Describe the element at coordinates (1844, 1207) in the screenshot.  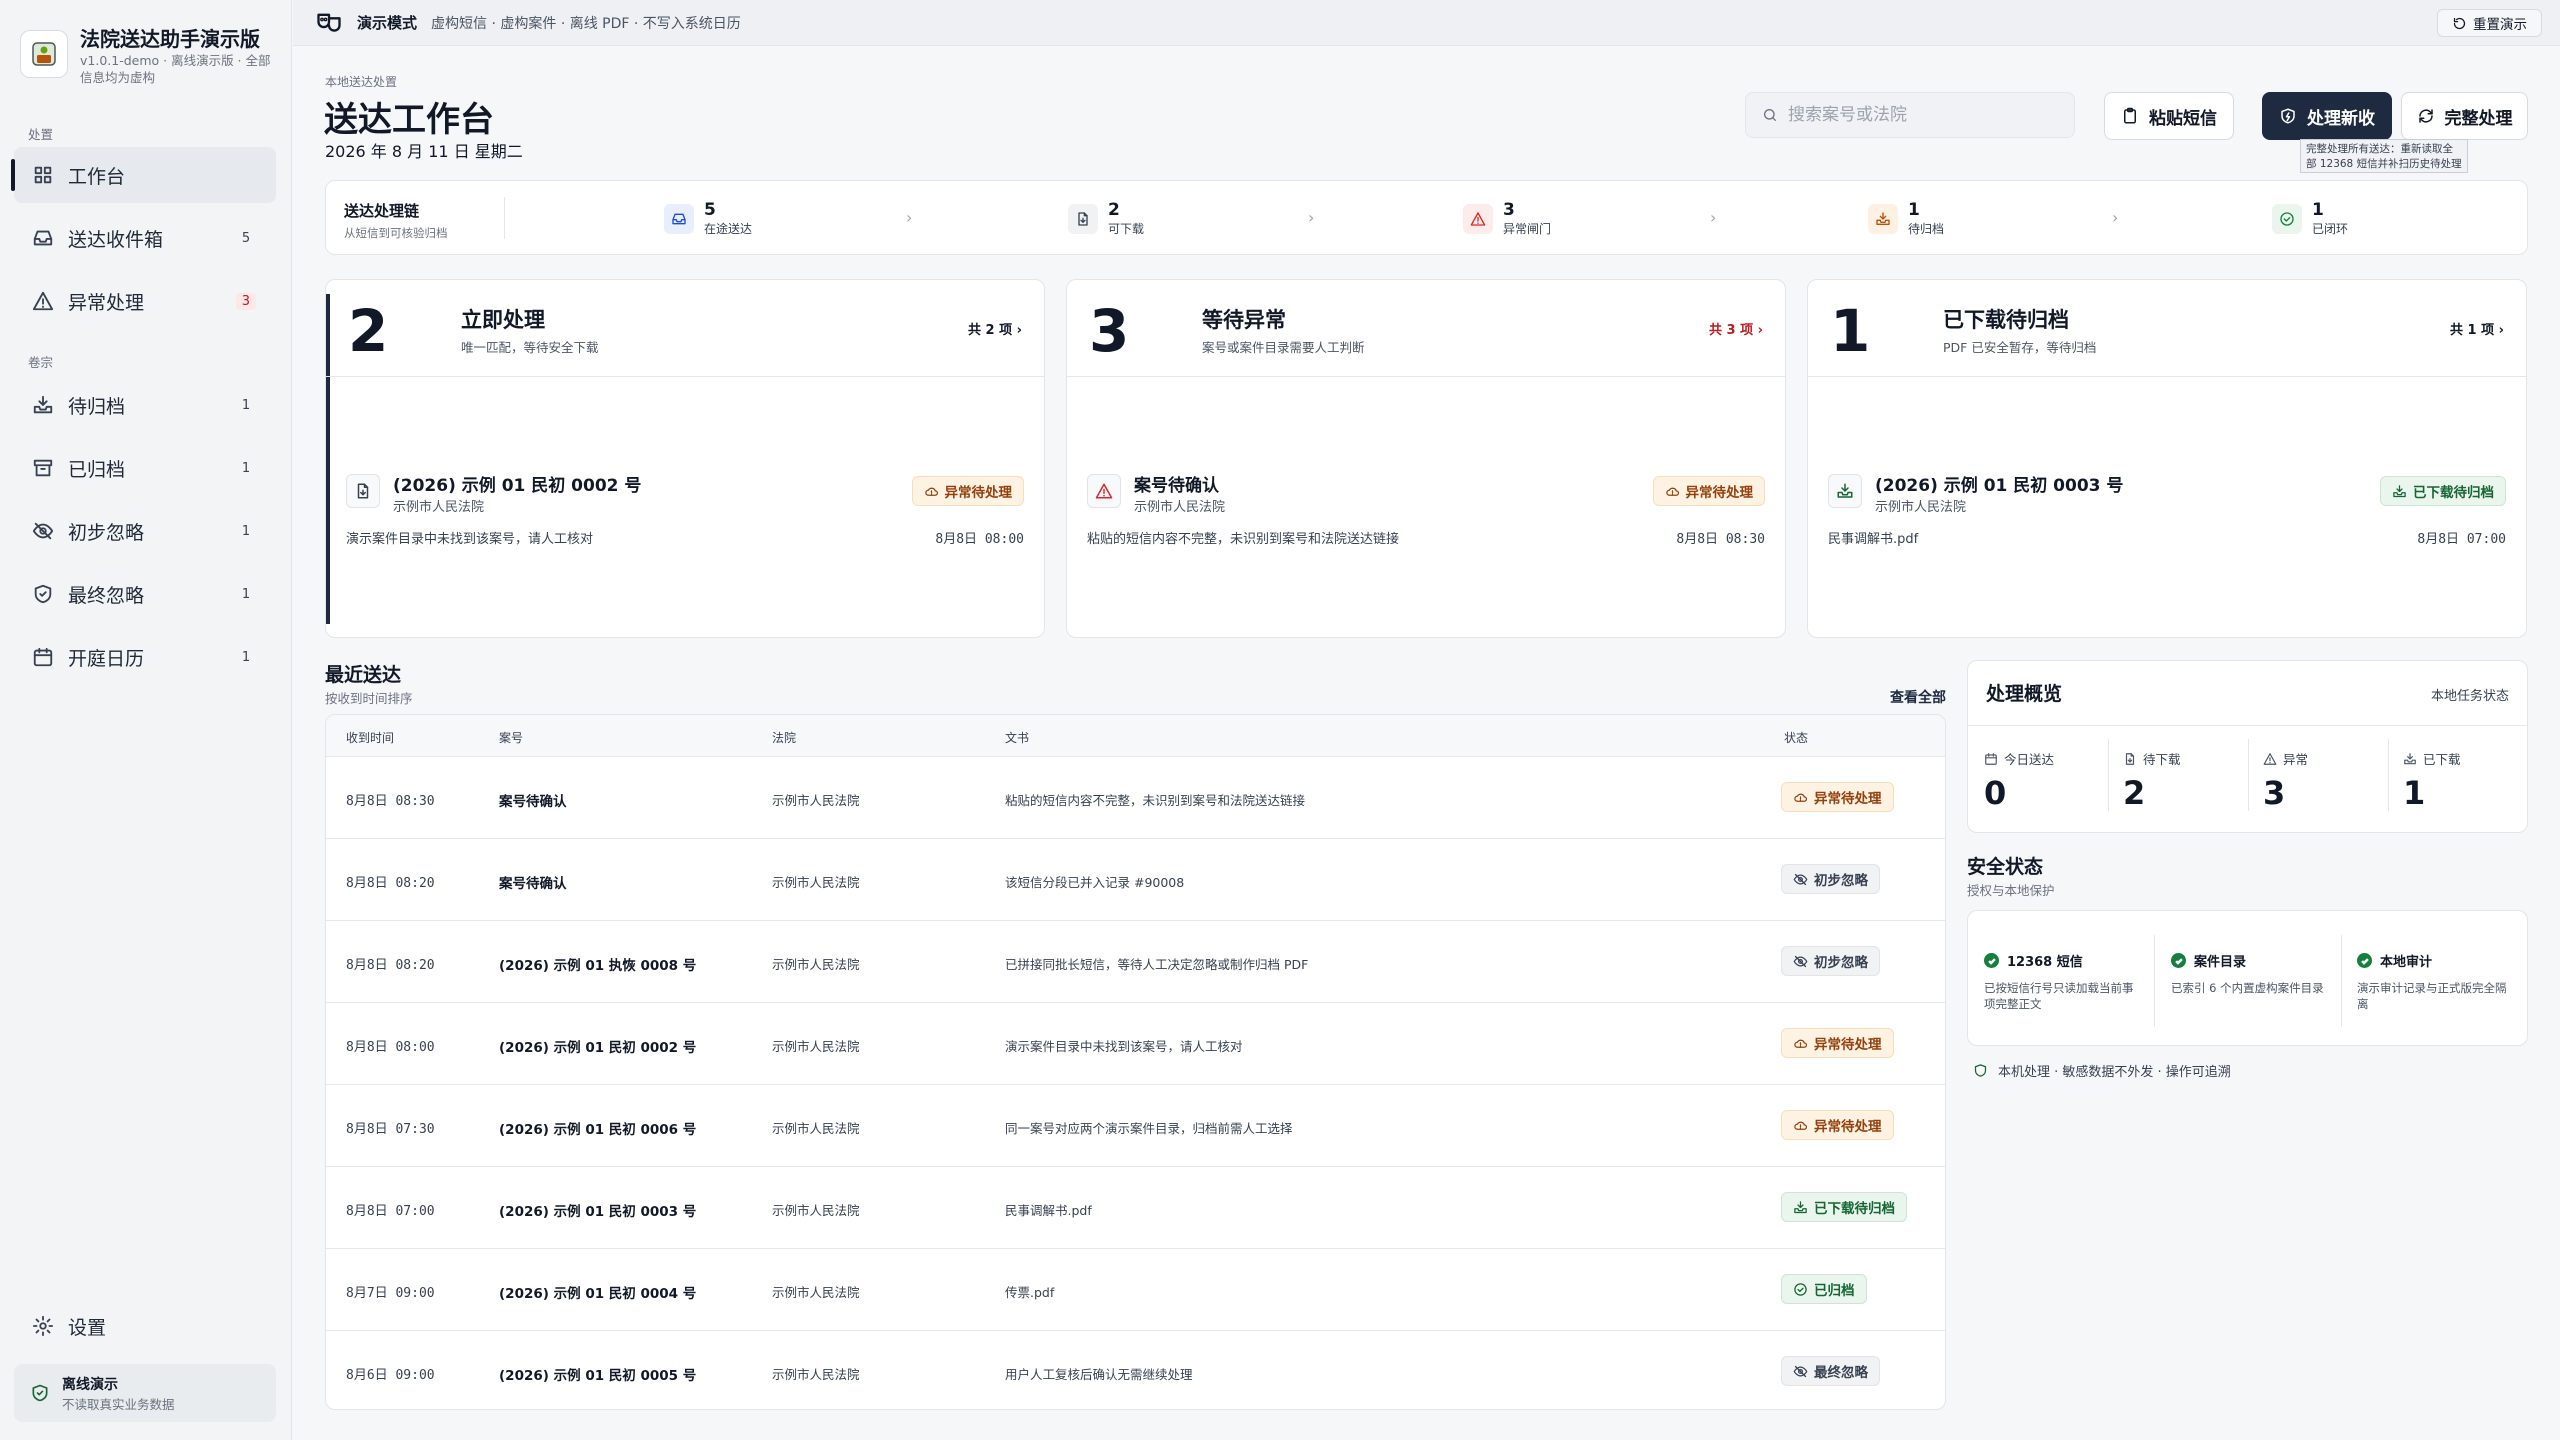
I see `status-badge: 已下载待归档` at that location.